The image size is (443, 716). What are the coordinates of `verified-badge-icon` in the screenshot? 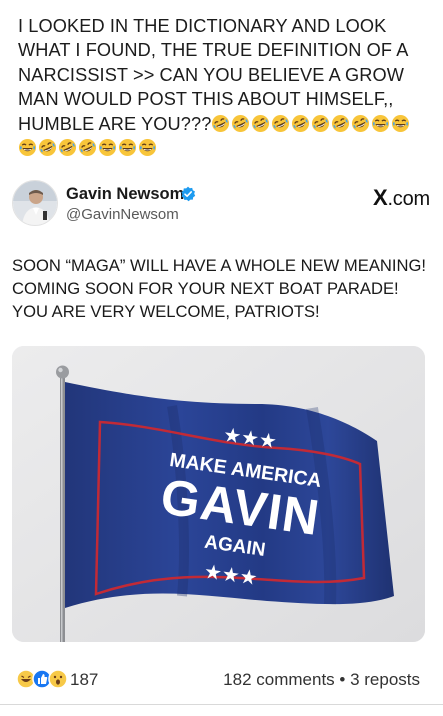 It's located at (188, 194).